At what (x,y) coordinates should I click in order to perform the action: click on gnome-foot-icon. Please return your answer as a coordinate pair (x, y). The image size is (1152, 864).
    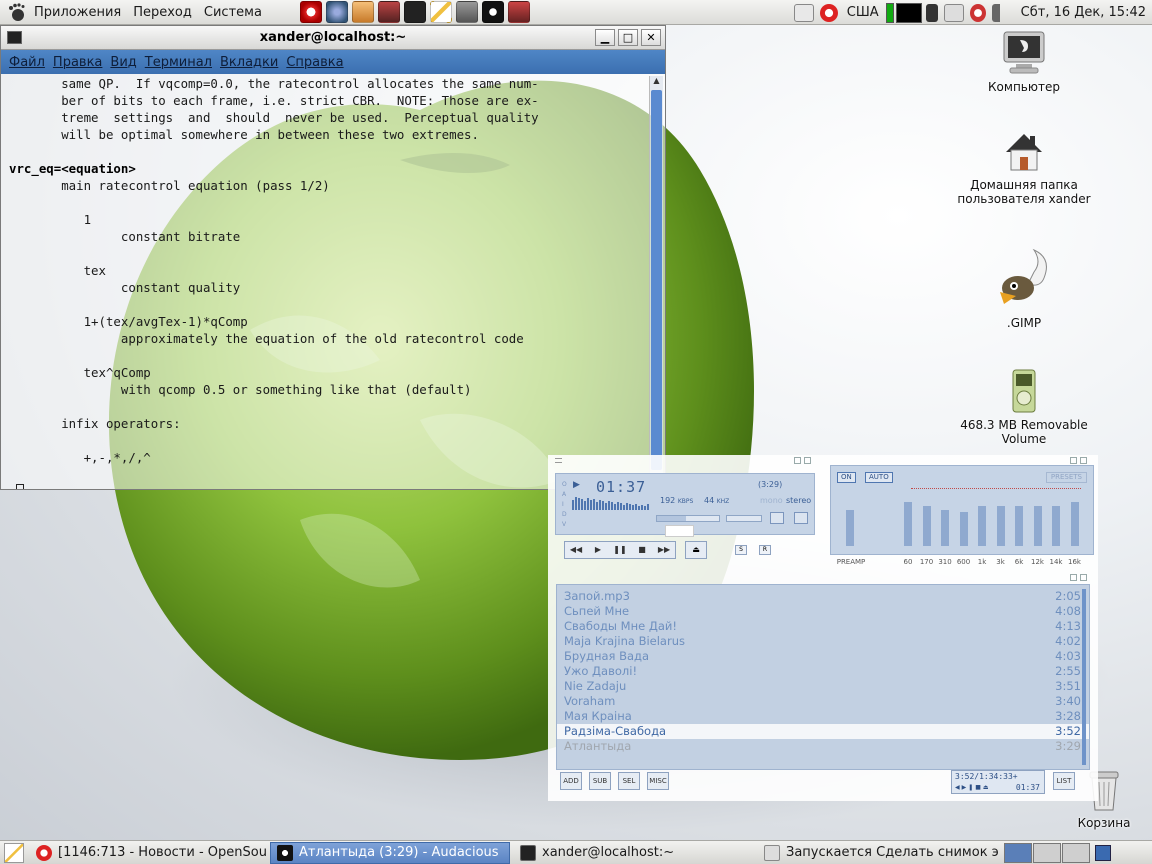
    Looking at the image, I should click on (16, 12).